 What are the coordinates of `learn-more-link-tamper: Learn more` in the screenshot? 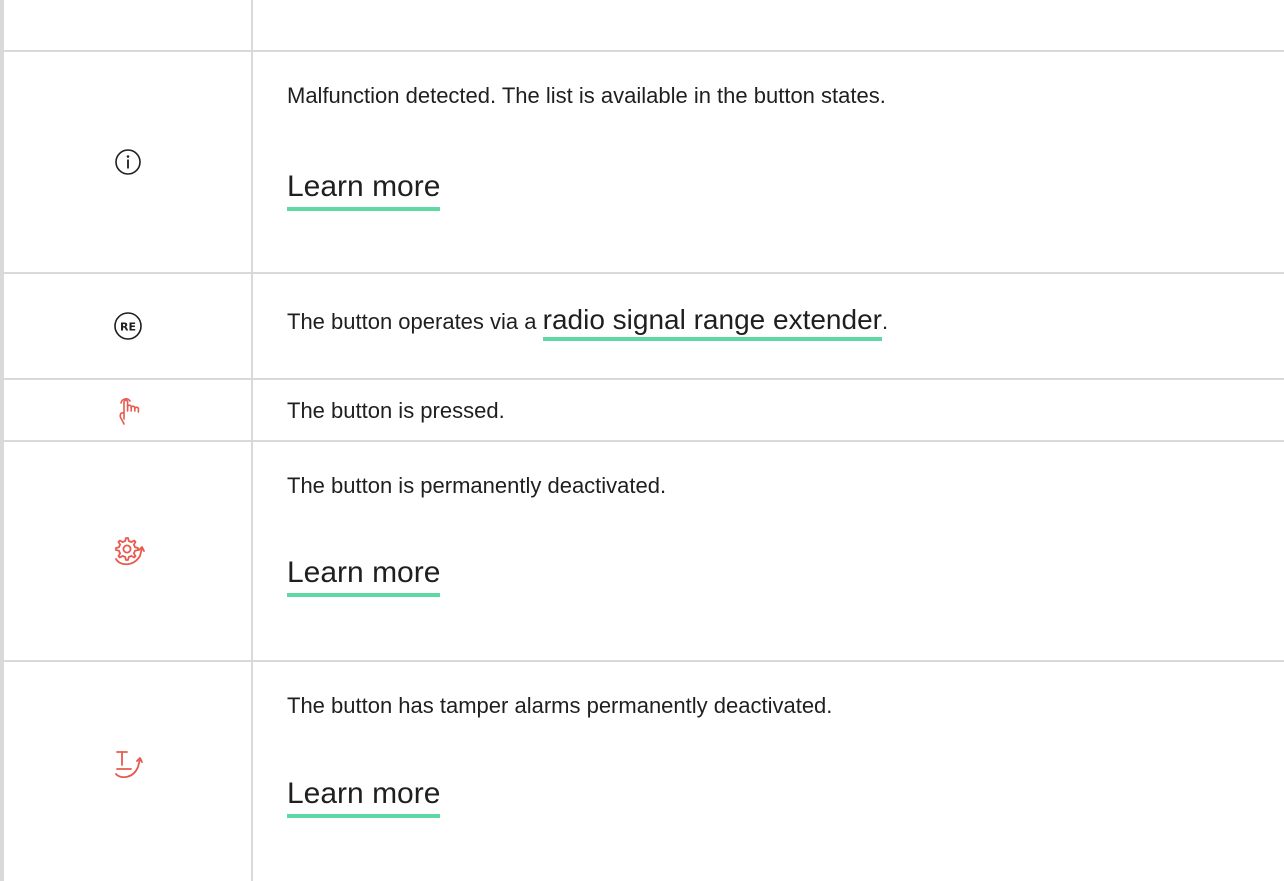 It's located at (364, 797).